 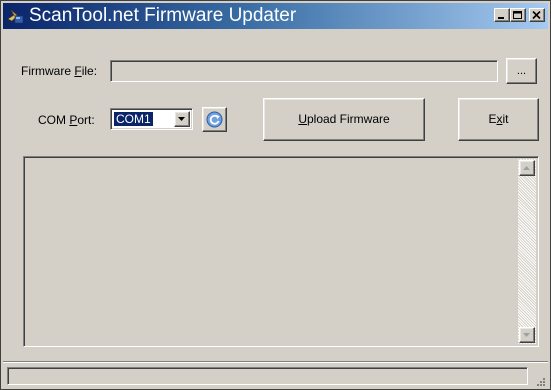 I want to click on scroll-up-button, so click(x=527, y=168).